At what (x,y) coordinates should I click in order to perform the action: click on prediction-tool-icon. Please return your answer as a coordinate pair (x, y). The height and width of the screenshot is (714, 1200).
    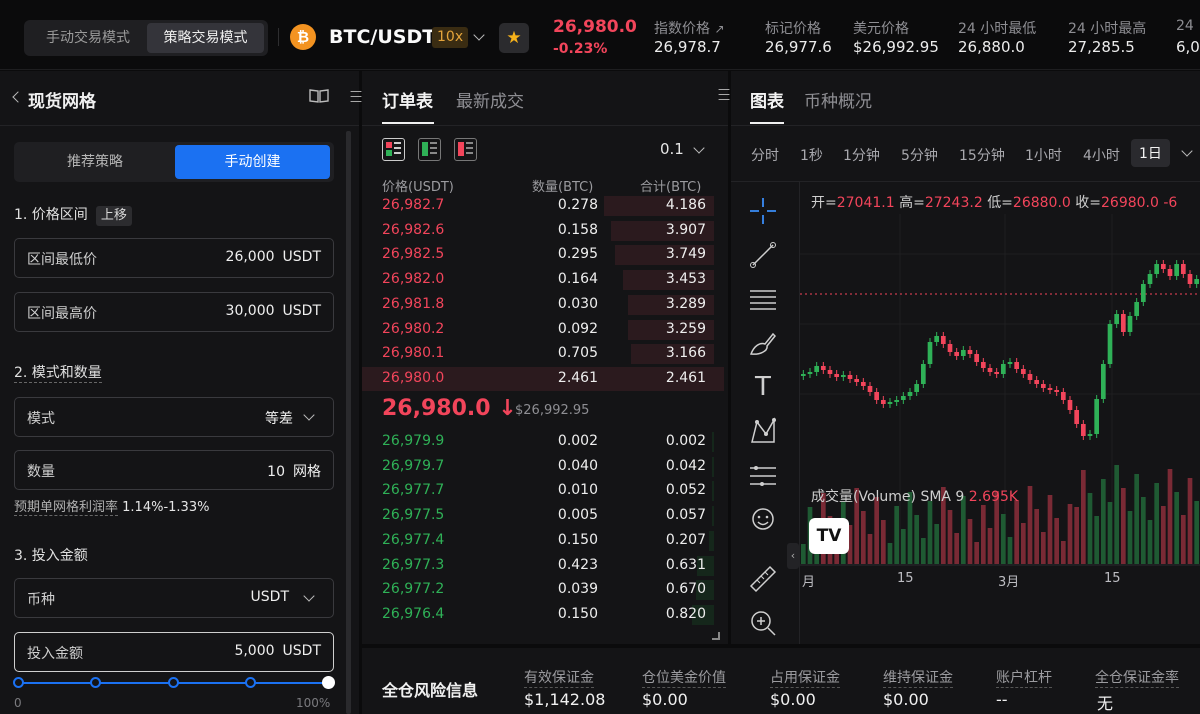
    Looking at the image, I should click on (763, 475).